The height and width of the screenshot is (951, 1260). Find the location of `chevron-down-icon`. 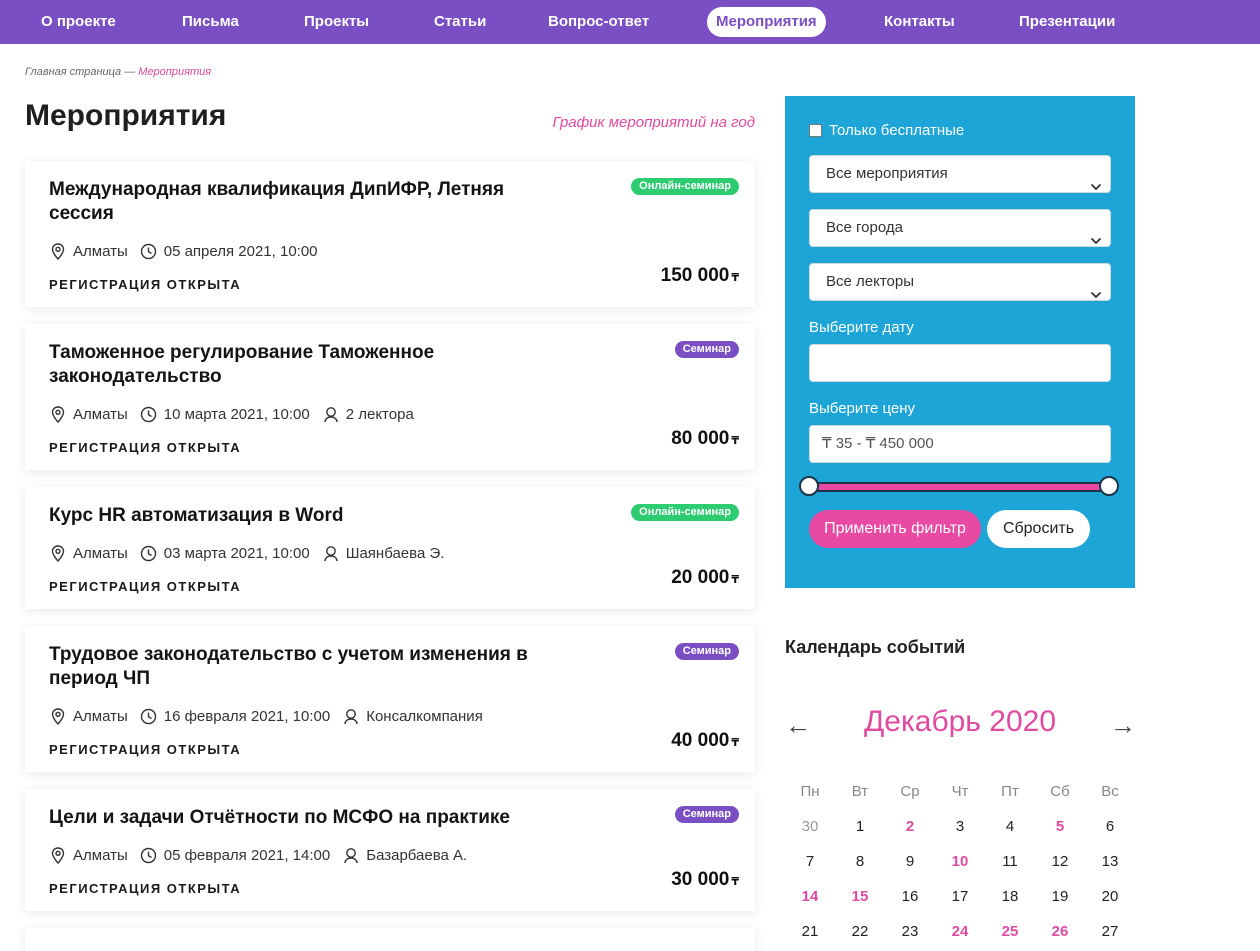

chevron-down-icon is located at coordinates (1096, 295).